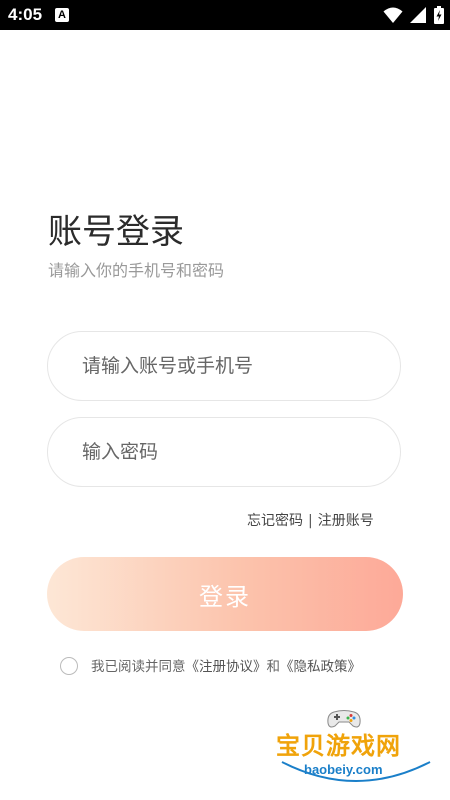  What do you see at coordinates (343, 769) in the screenshot?
I see `watermark-url: baobeiy.com` at bounding box center [343, 769].